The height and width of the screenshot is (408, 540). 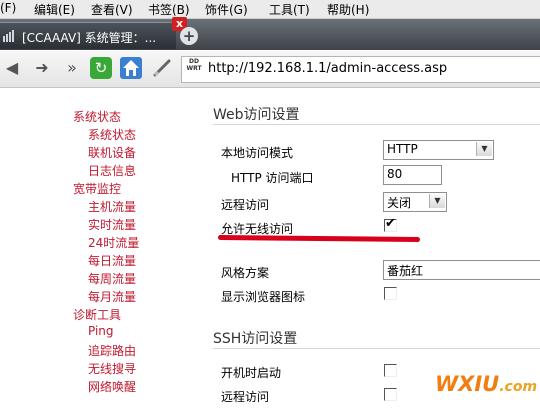 What do you see at coordinates (101, 331) in the screenshot?
I see `sidebar-item-ping: Ping` at bounding box center [101, 331].